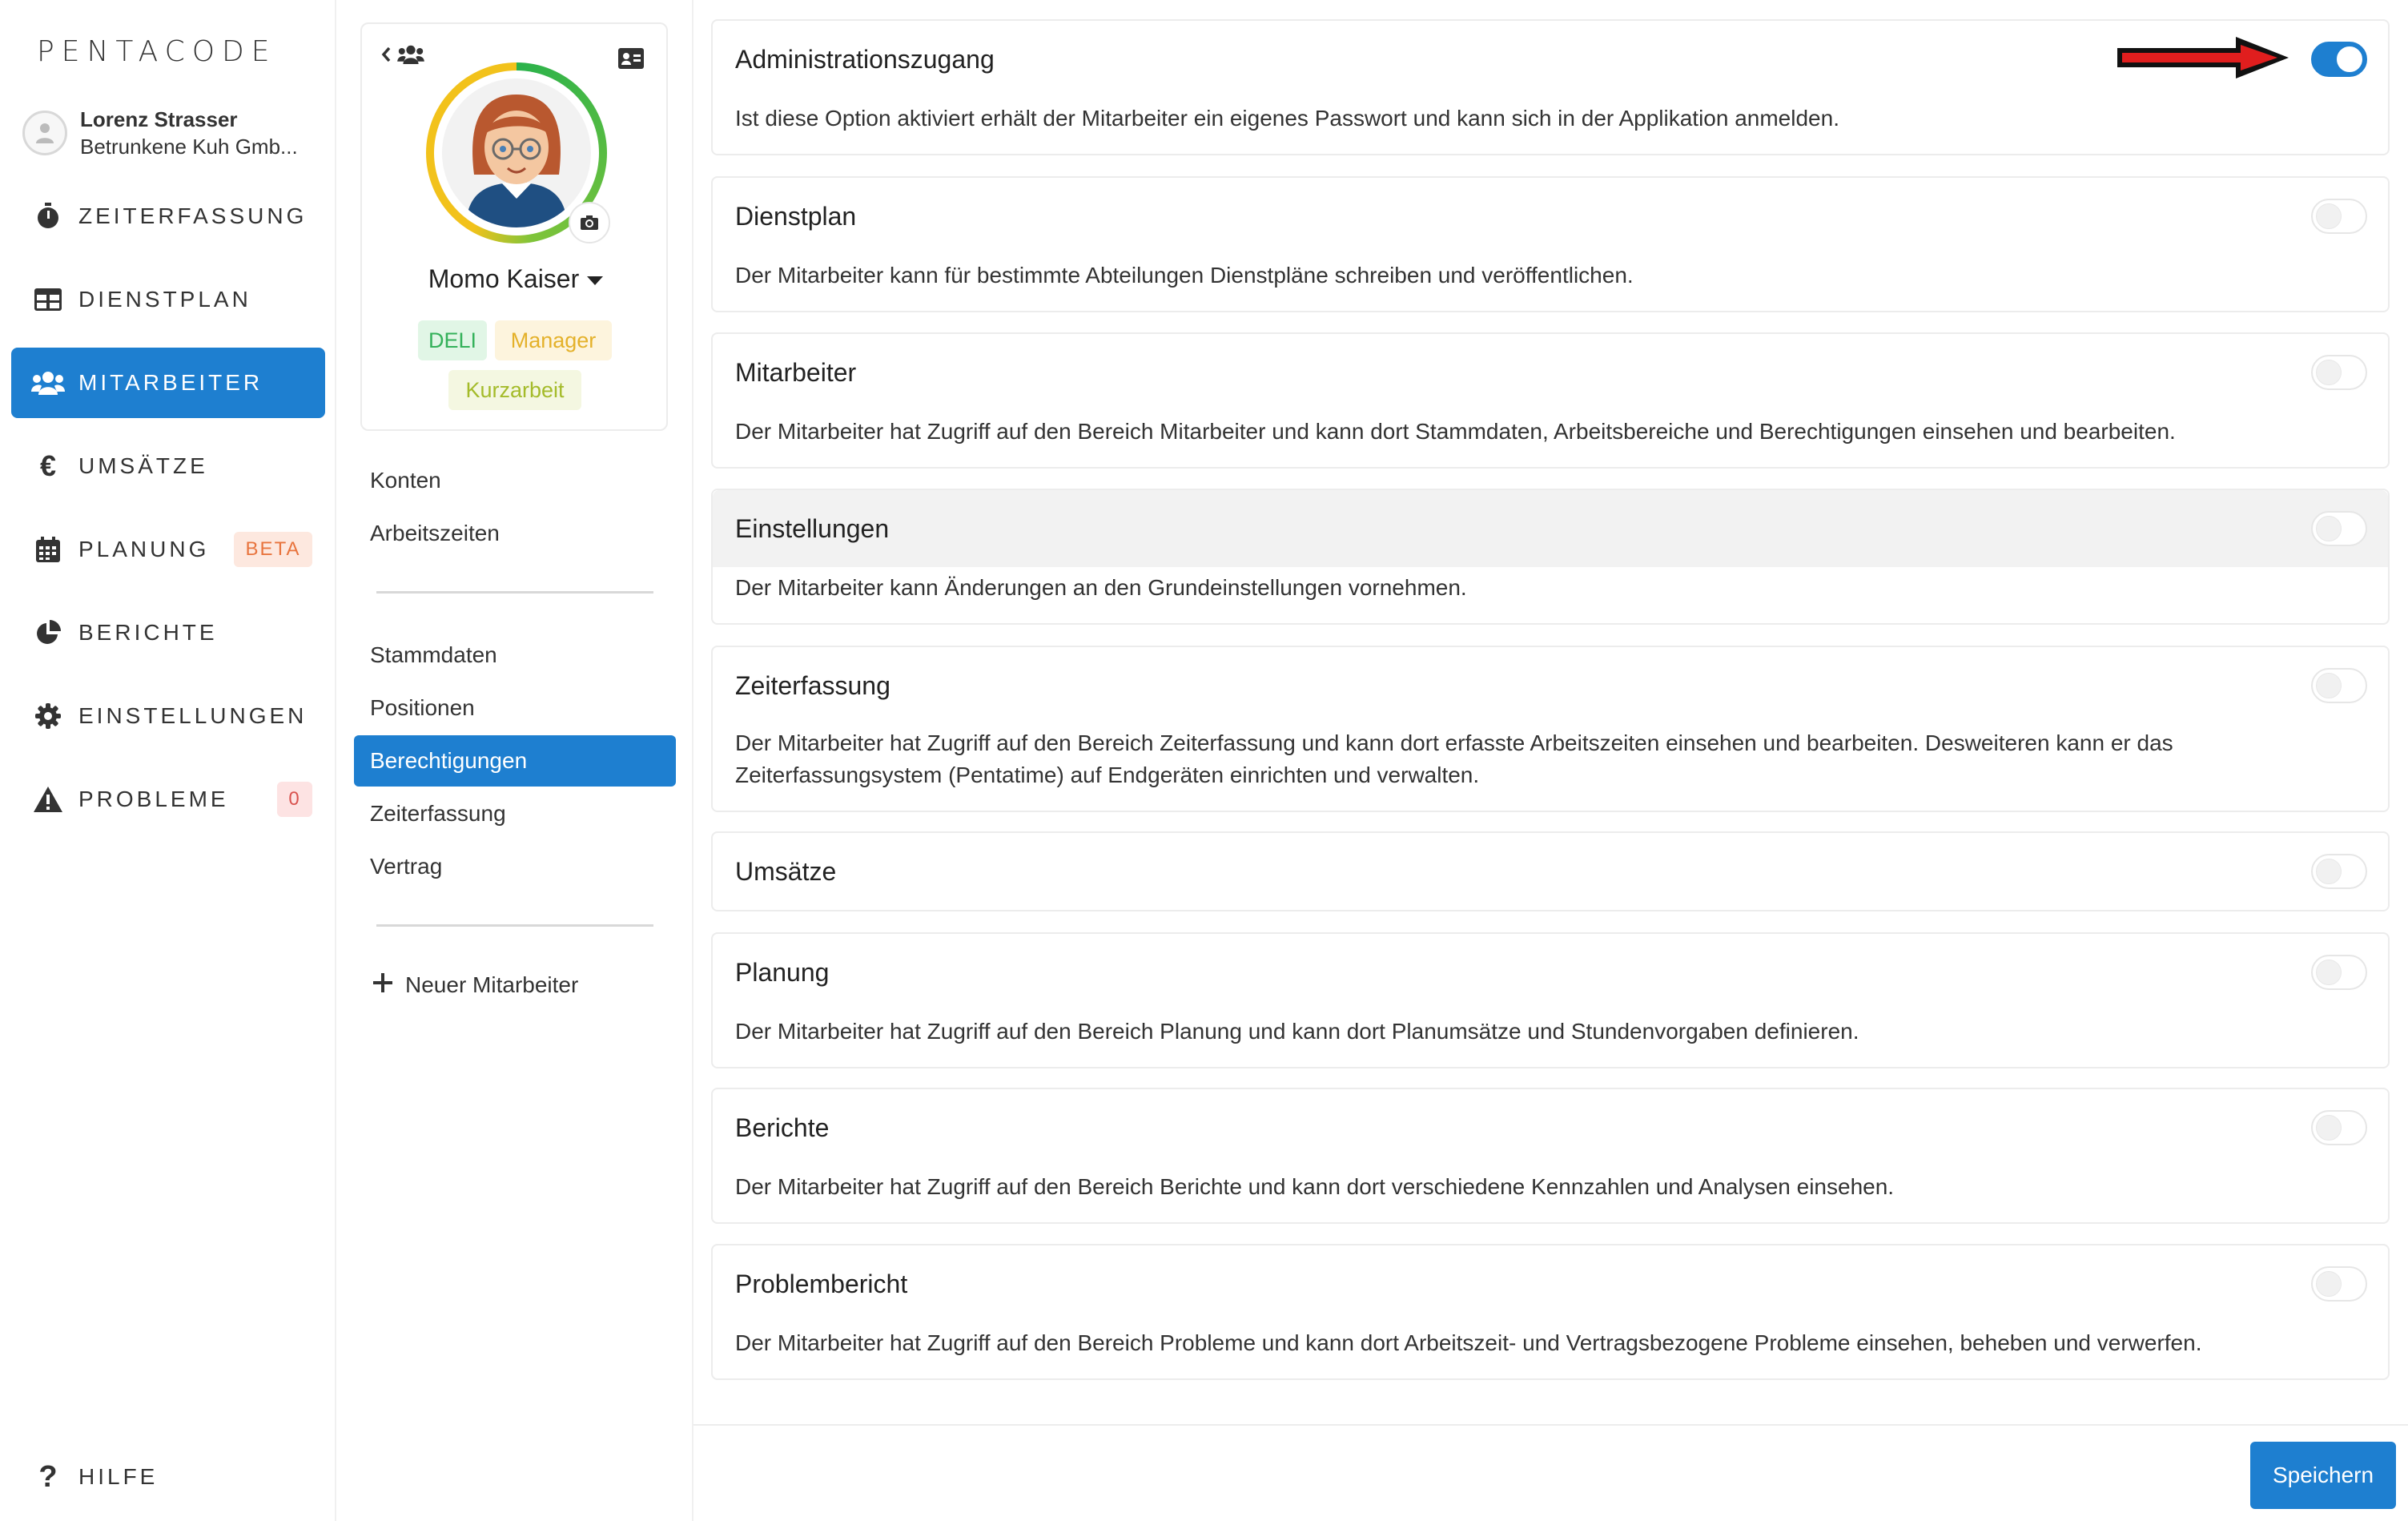 Image resolution: width=2408 pixels, height=1521 pixels. What do you see at coordinates (515, 480) in the screenshot?
I see `subnav-konten: Konten` at bounding box center [515, 480].